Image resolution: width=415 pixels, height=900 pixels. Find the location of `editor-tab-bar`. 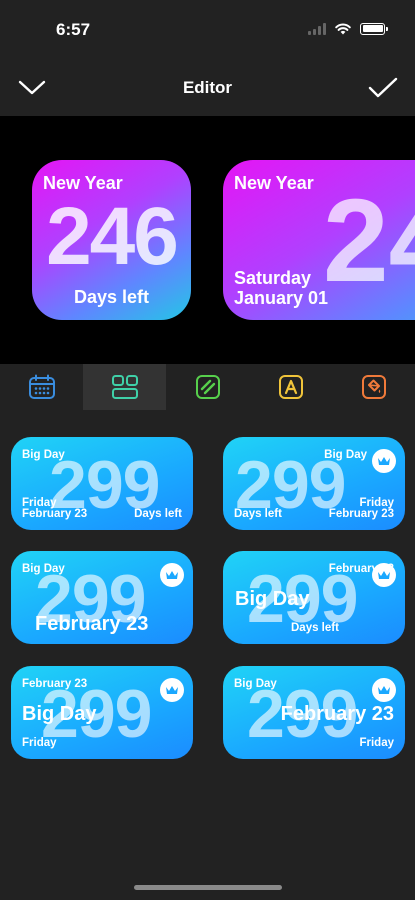

editor-tab-bar is located at coordinates (207, 387).